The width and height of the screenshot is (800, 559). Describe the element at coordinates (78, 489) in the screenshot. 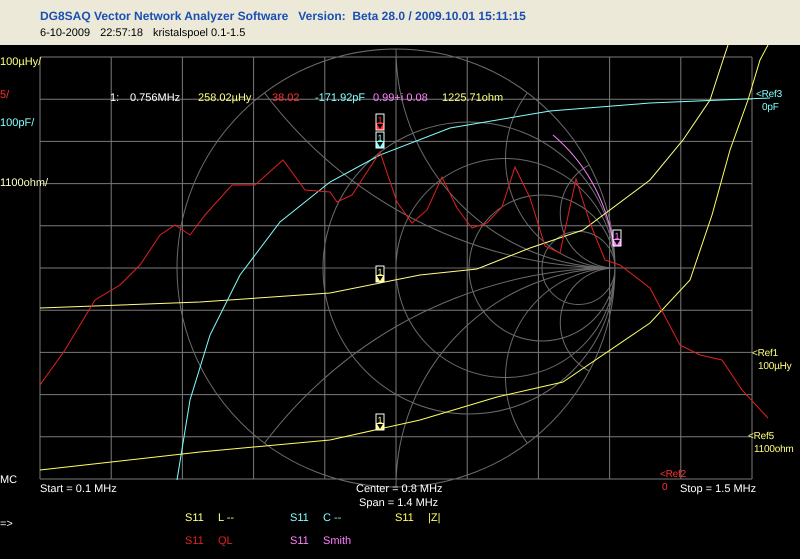

I see `start-frequency: Start = 0.1 MHz` at that location.